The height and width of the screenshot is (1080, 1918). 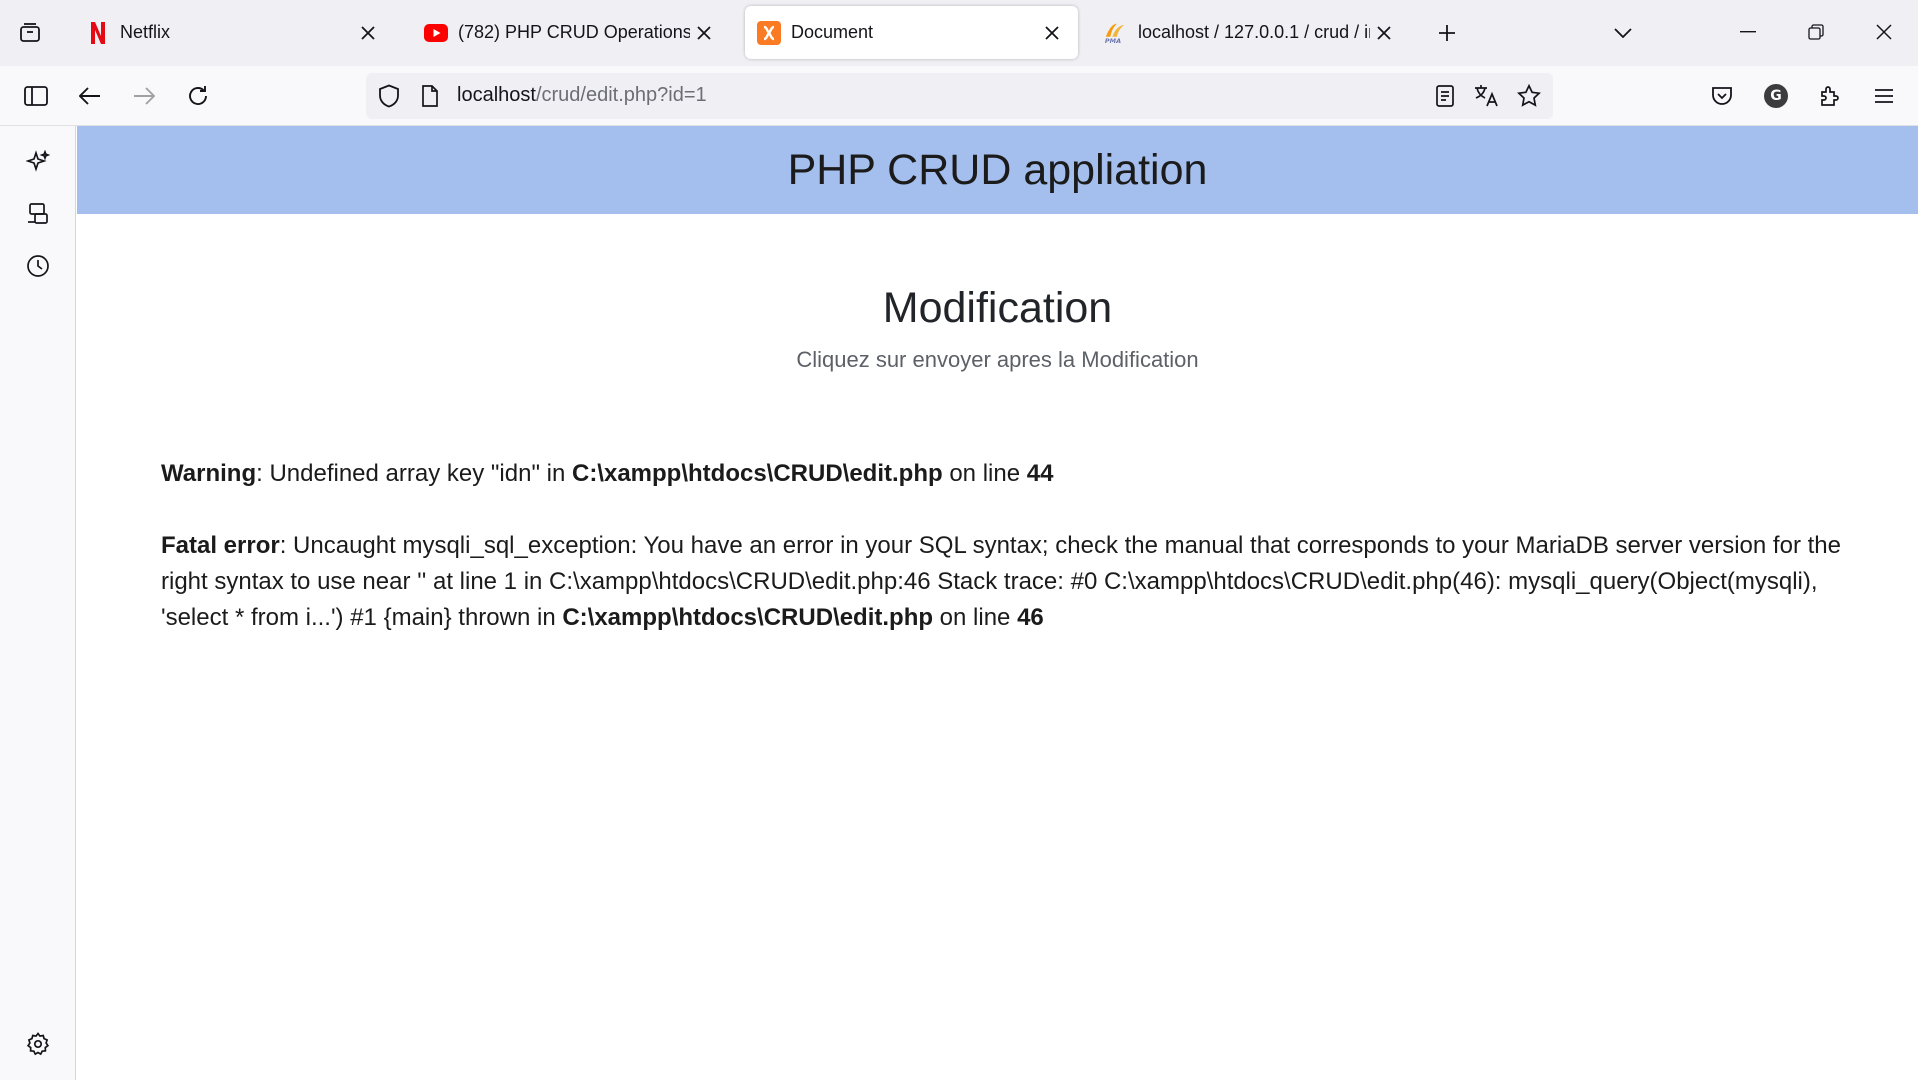 I want to click on page-heading: Modification, so click(x=997, y=308).